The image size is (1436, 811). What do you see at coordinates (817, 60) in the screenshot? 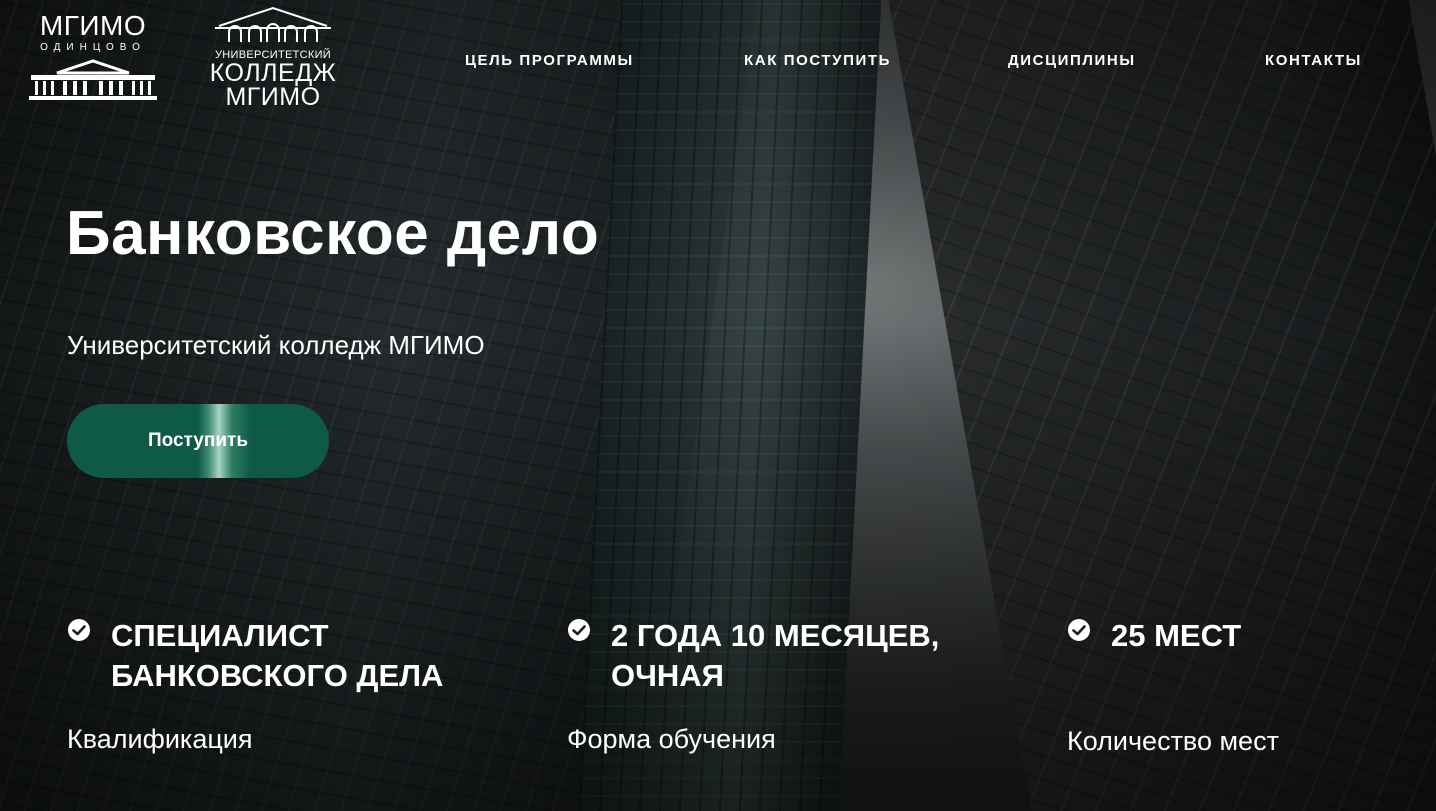
I see `nav-how-to-apply: КАК ПОСТУПИТЬ` at bounding box center [817, 60].